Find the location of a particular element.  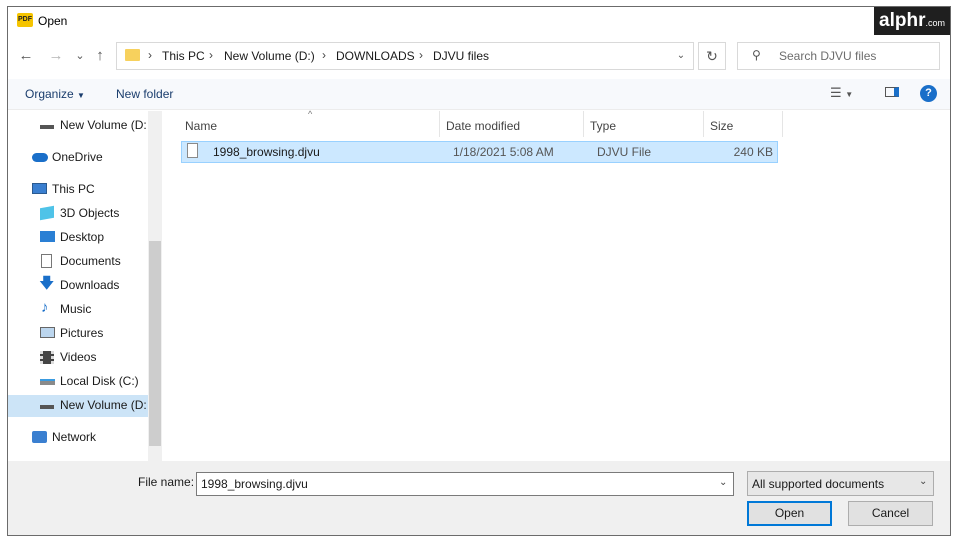

preview-pane-button is located at coordinates (892, 92).